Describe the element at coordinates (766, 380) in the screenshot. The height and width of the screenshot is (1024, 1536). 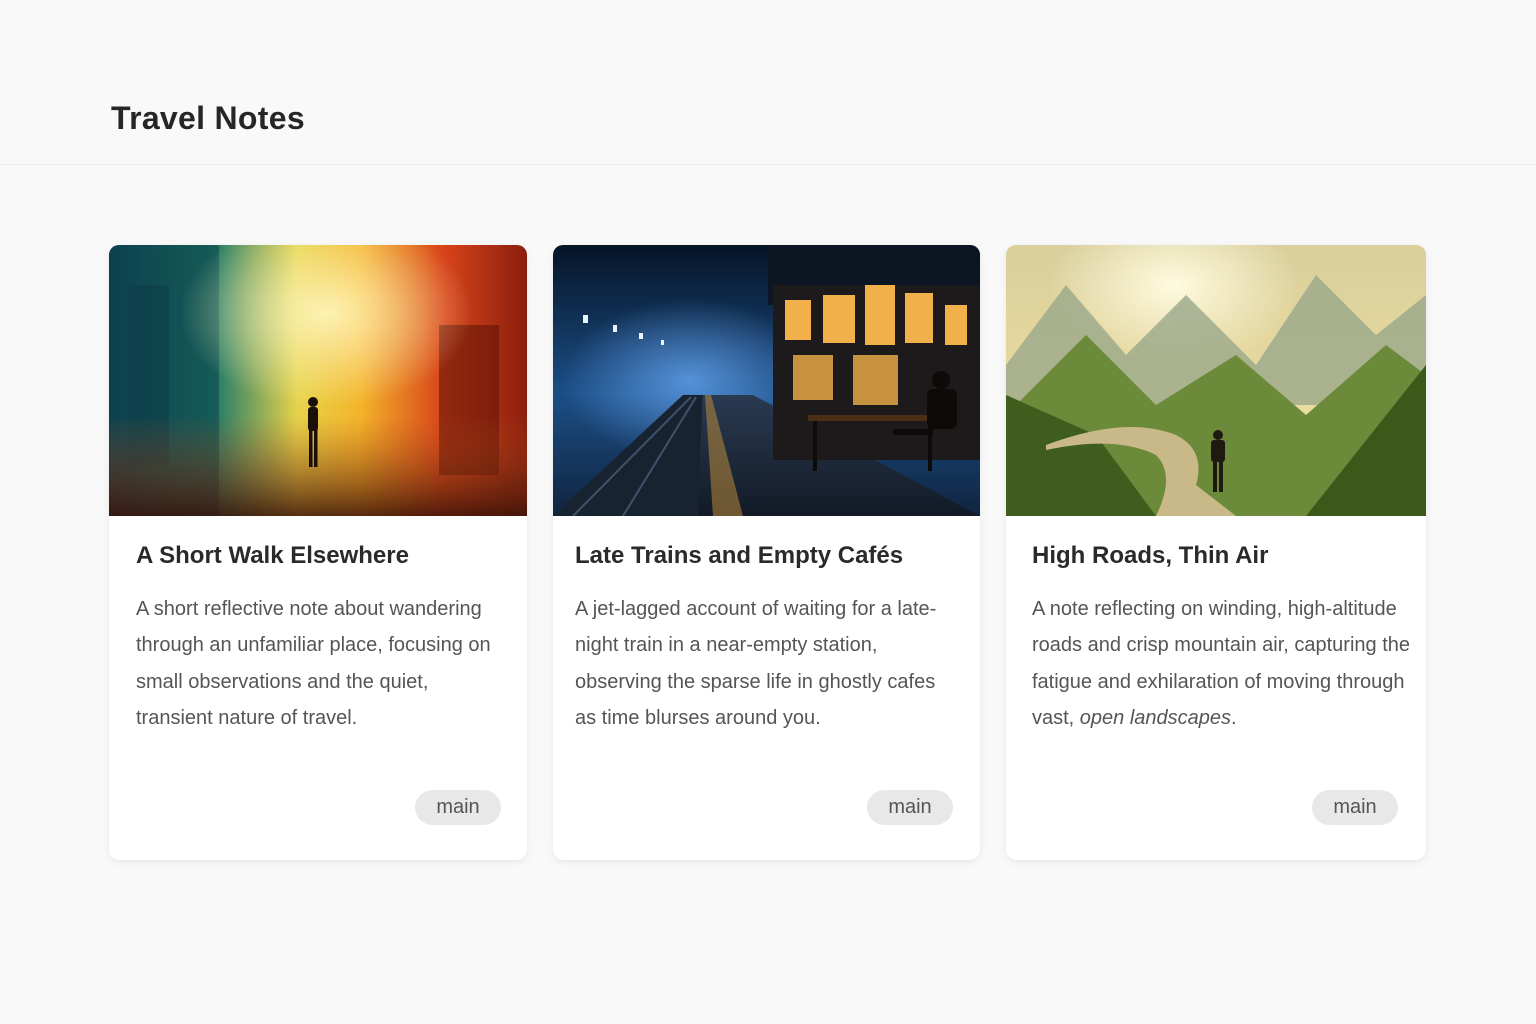
I see `card-image-train-station` at that location.